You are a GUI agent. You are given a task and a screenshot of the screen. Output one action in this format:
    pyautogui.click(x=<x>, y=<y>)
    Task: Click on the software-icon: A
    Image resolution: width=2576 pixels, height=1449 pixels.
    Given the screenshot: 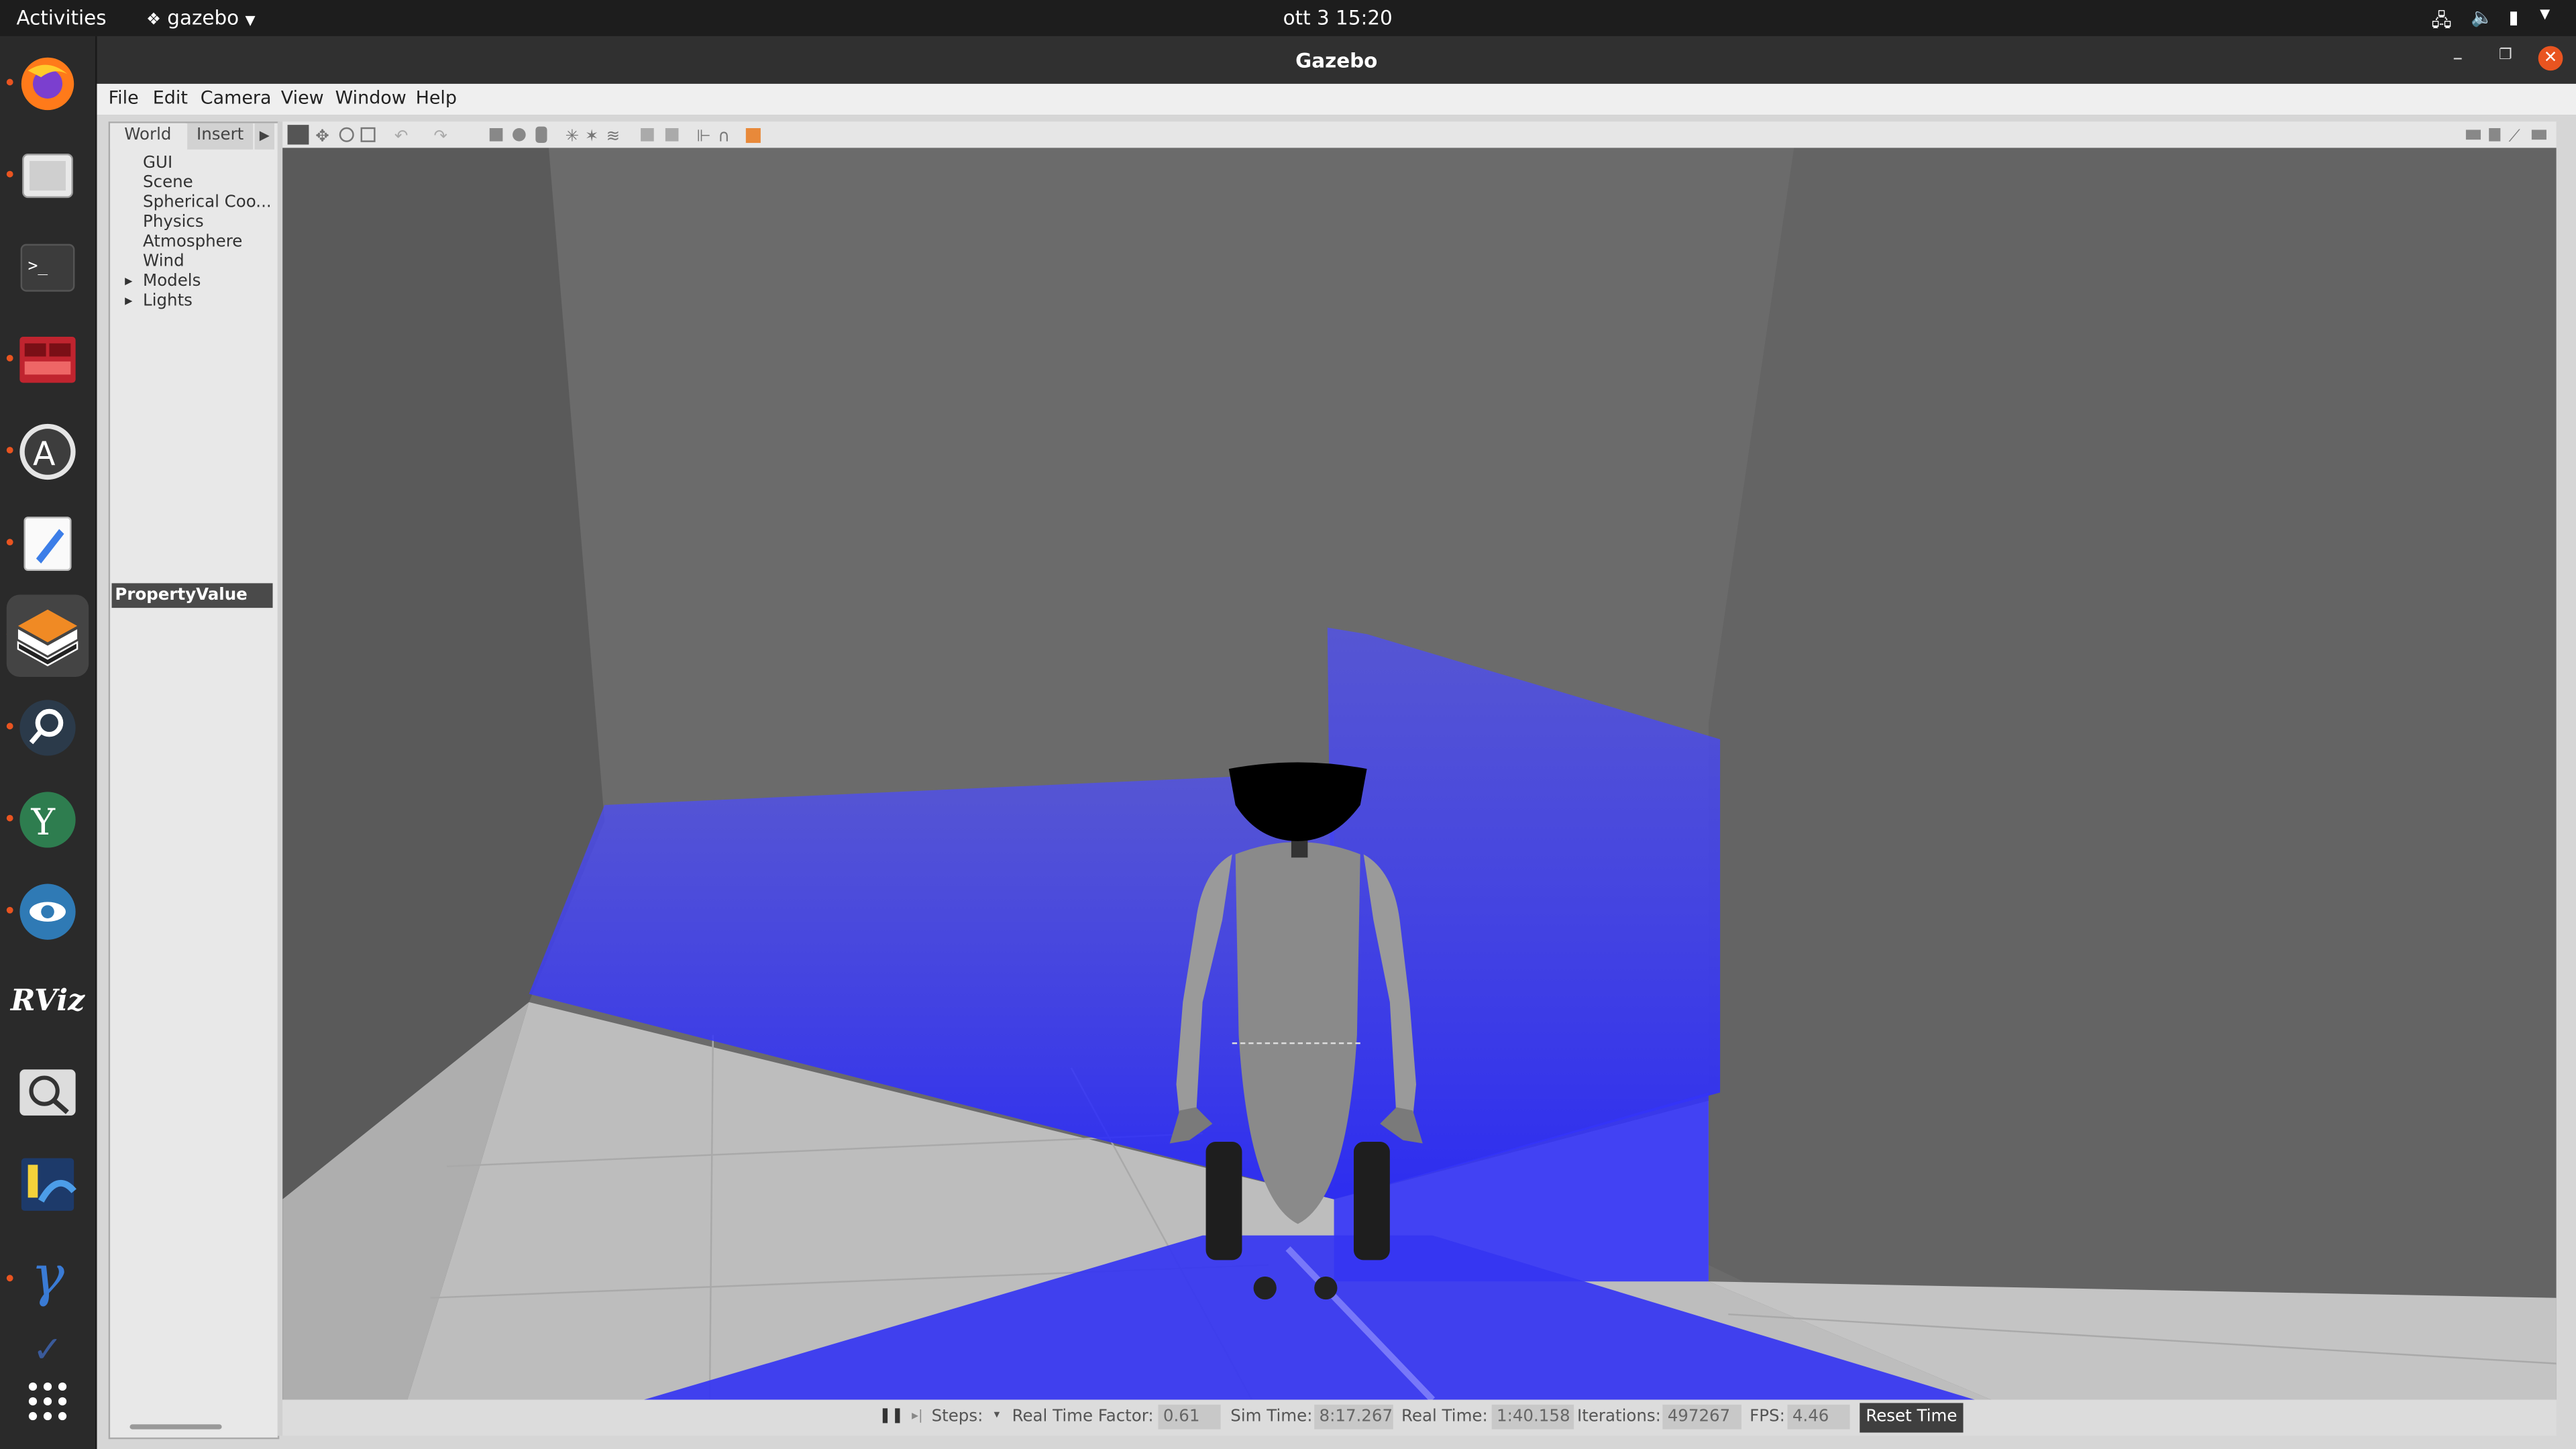 What is the action you would take?
    pyautogui.click(x=47, y=452)
    